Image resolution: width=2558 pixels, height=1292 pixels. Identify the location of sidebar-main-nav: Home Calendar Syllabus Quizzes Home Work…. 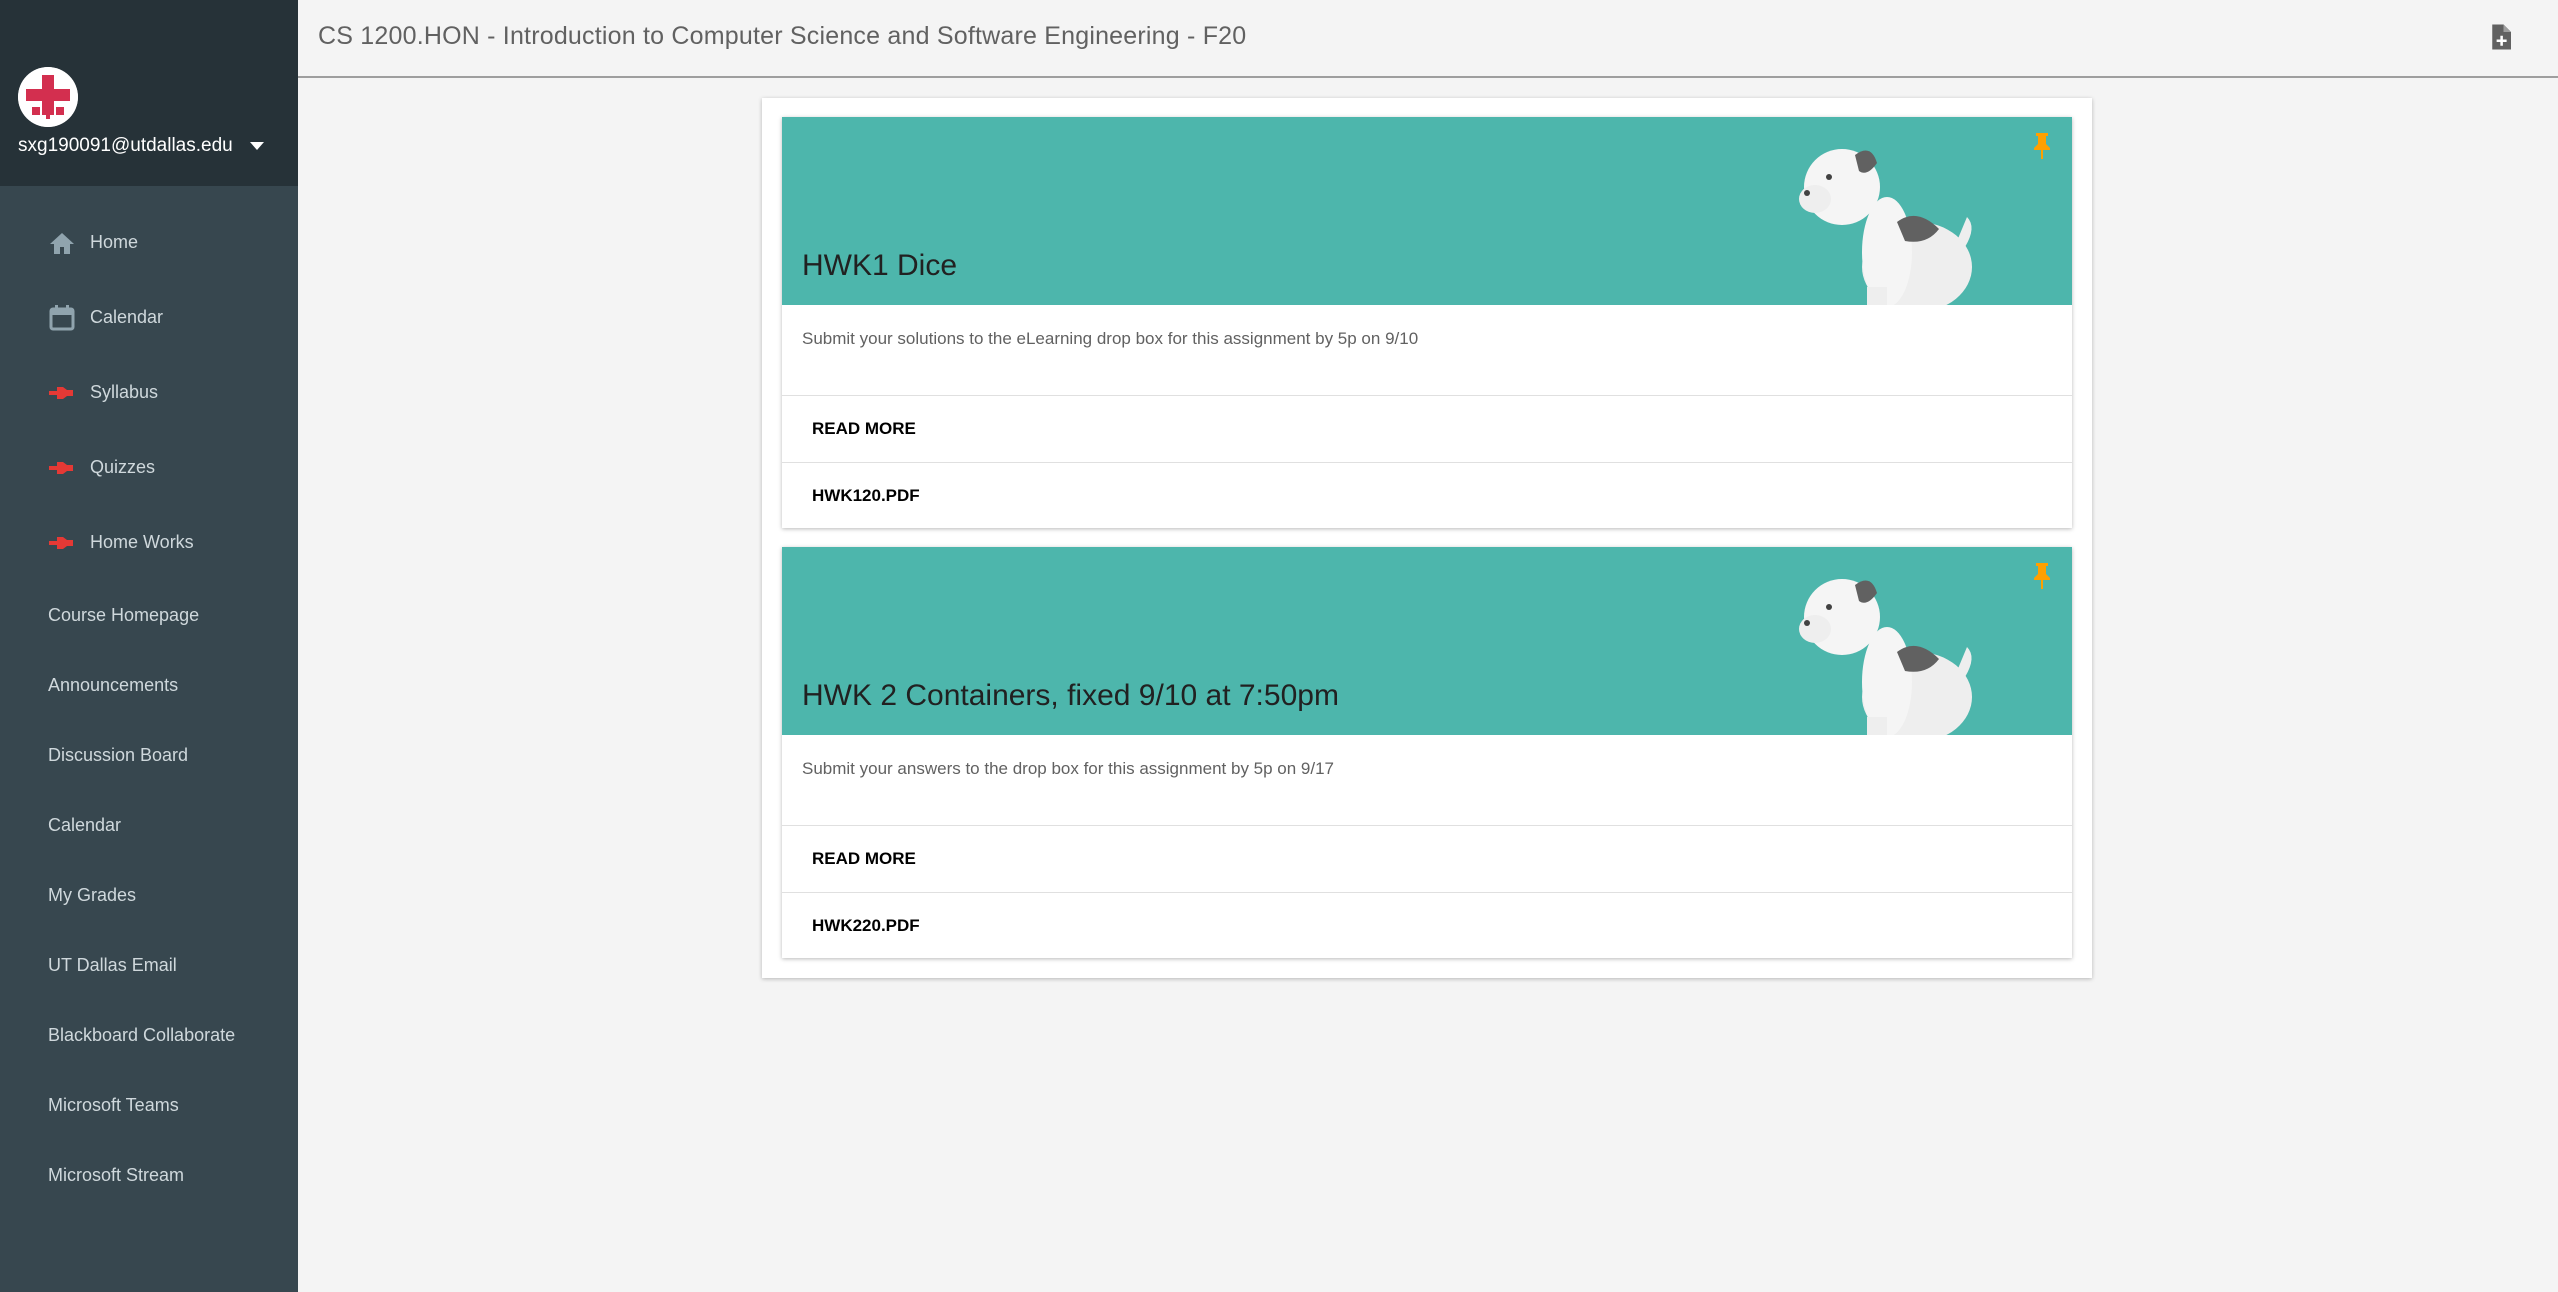
(149, 392).